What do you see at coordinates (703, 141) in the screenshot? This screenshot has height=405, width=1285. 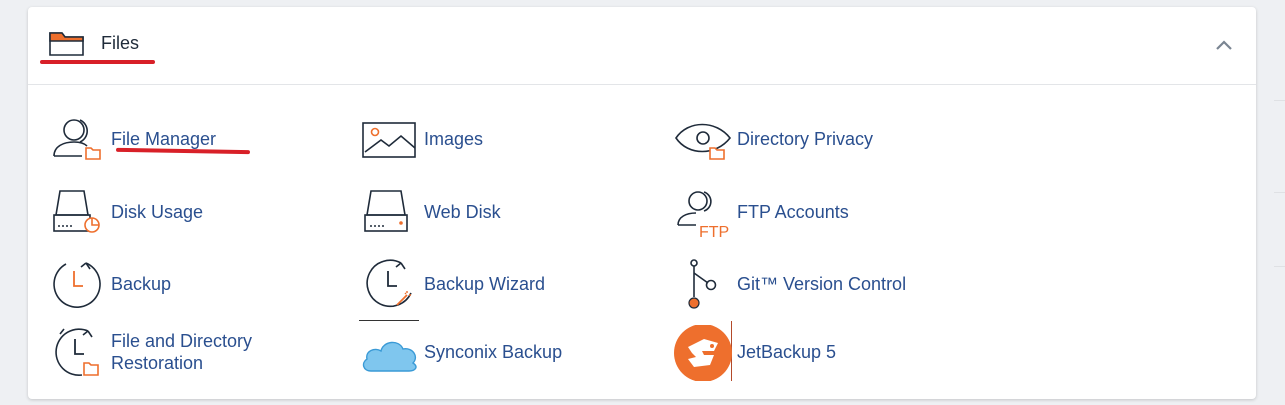 I see `directory-privacy-icon` at bounding box center [703, 141].